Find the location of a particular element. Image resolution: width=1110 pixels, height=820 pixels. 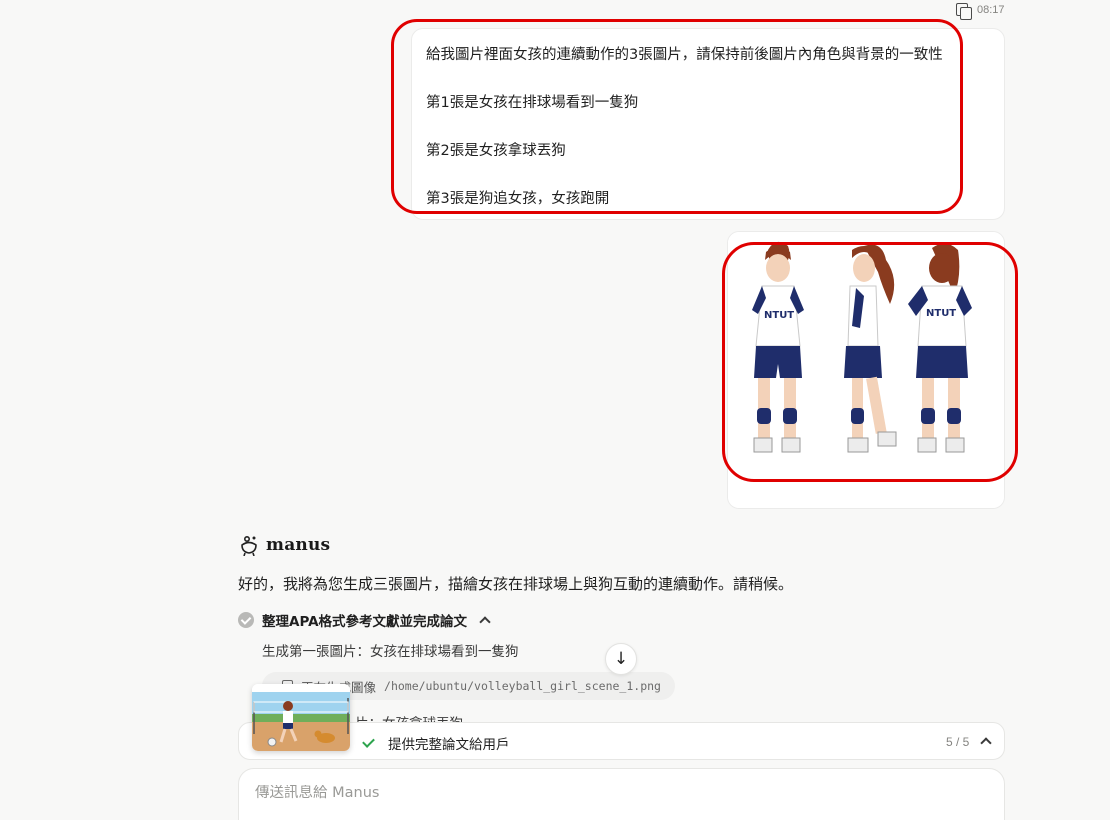

task-progress-bar: 提供完整論文給用戶 5 / 5 is located at coordinates (621, 741).